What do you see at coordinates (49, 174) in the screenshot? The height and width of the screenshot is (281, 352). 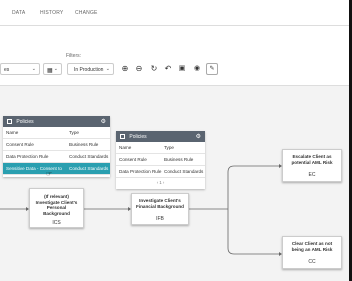 I see `pointer-cursor-icon: ☞` at bounding box center [49, 174].